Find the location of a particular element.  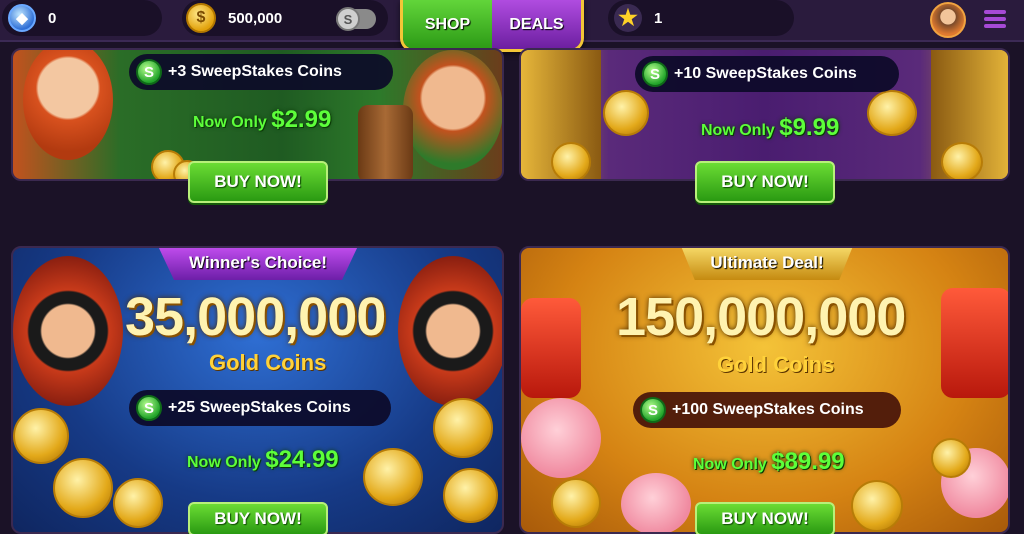

sweep-pill: S +10 SweepStakes Coins is located at coordinates (767, 74).